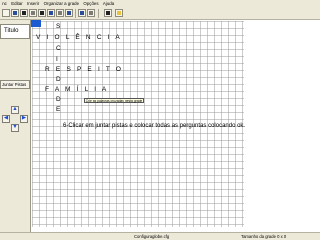 This screenshot has height=240, width=320. What do you see at coordinates (59, 26) in the screenshot?
I see `grid-row-1: S` at bounding box center [59, 26].